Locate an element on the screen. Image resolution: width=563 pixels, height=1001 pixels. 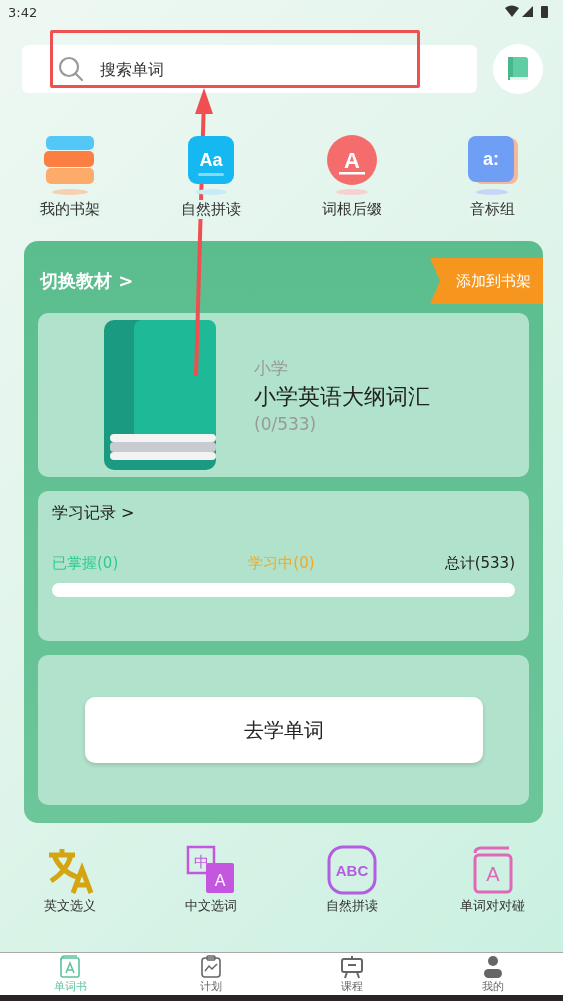
shortcut-label: 我的书架 is located at coordinates (70, 209).